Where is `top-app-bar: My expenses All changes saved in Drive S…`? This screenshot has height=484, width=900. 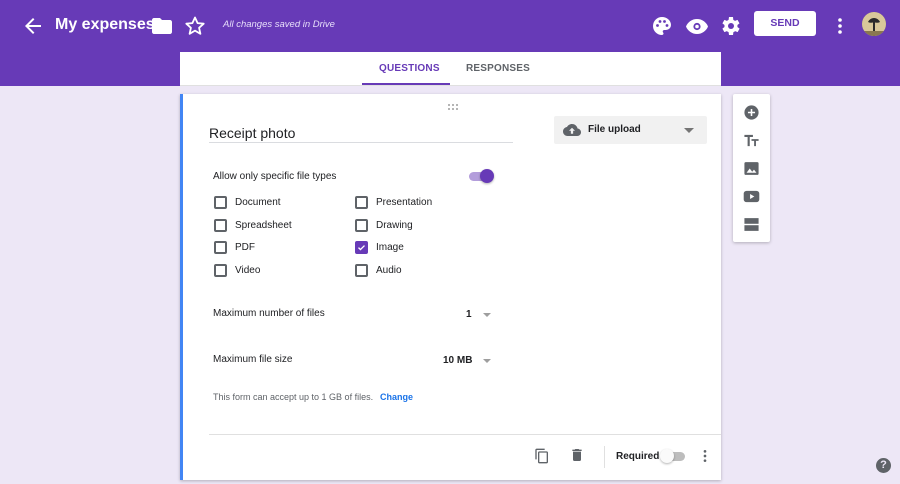
top-app-bar: My expenses All changes saved in Drive S… is located at coordinates (450, 26).